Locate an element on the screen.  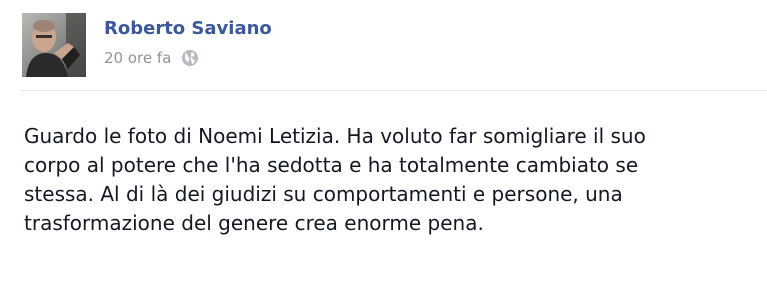
post-meta: 20 ore fa is located at coordinates (151, 58).